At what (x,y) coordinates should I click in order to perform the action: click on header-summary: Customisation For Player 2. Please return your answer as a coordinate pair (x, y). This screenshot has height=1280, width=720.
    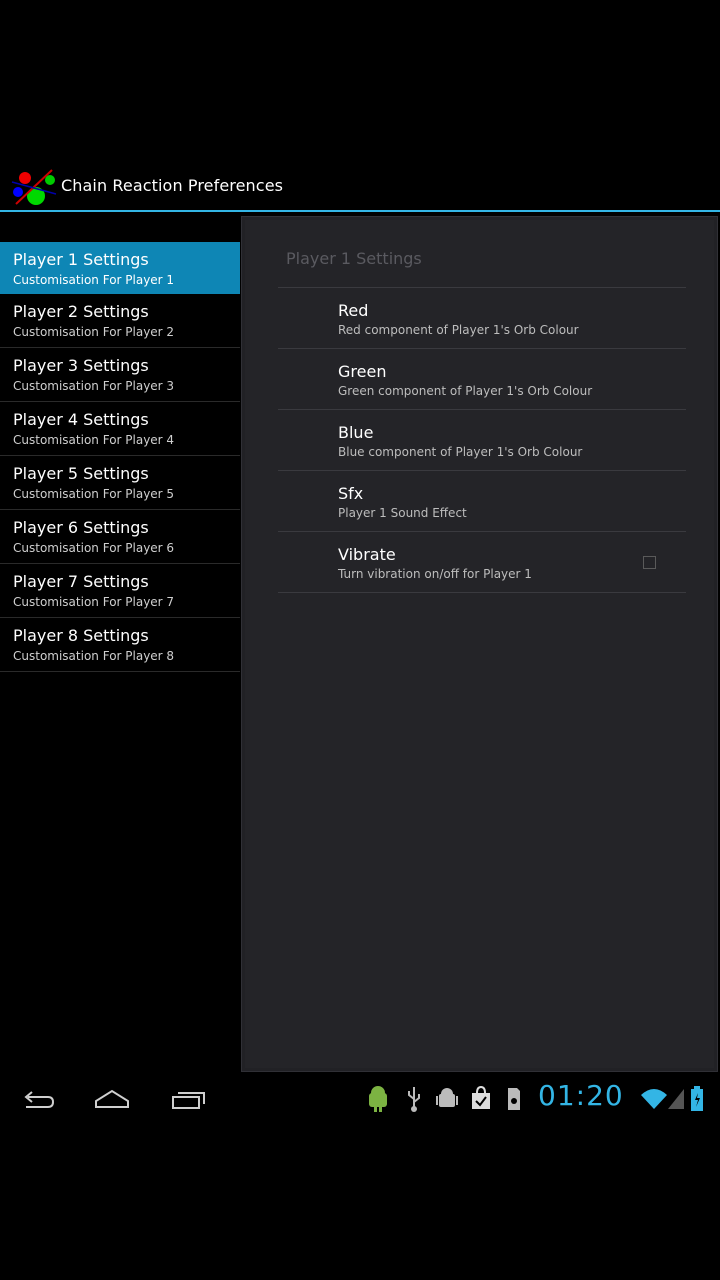
    Looking at the image, I should click on (94, 332).